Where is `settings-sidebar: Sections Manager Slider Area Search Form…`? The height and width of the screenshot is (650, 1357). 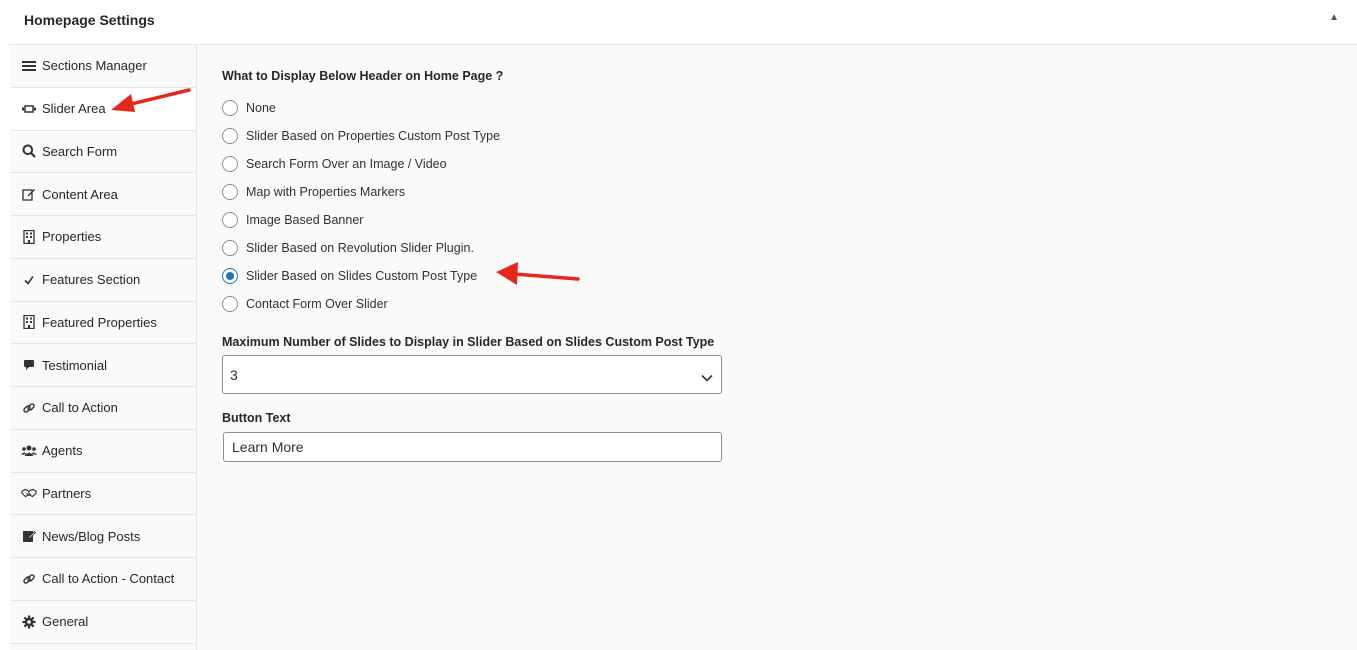
settings-sidebar: Sections Manager Slider Area Search Form… is located at coordinates (103, 347).